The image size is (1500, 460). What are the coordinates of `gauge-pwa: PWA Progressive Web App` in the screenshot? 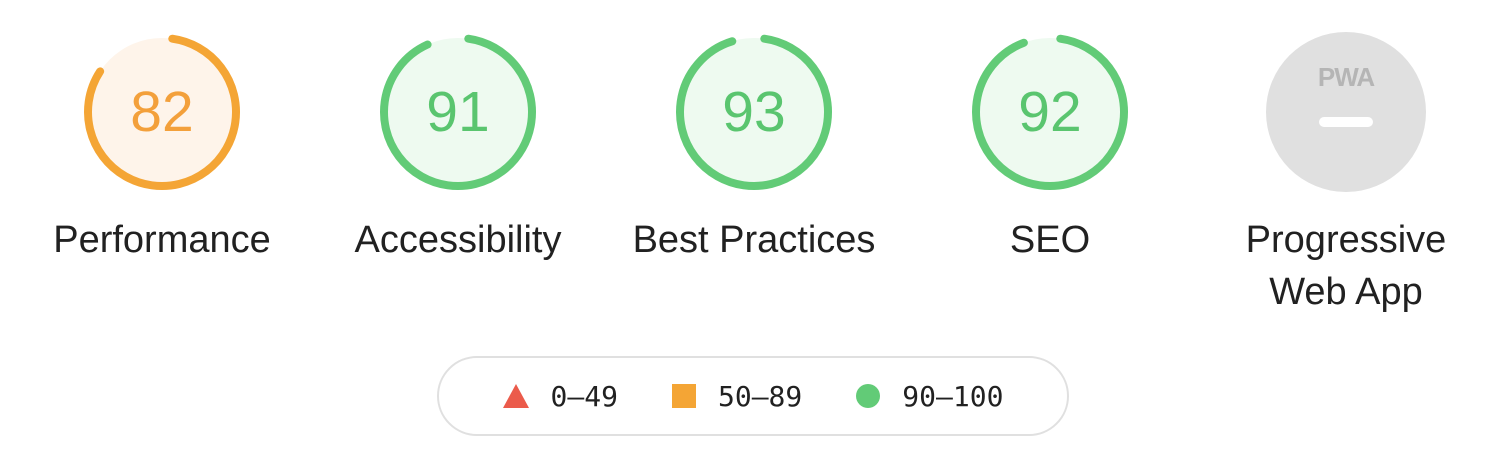 It's located at (1346, 175).